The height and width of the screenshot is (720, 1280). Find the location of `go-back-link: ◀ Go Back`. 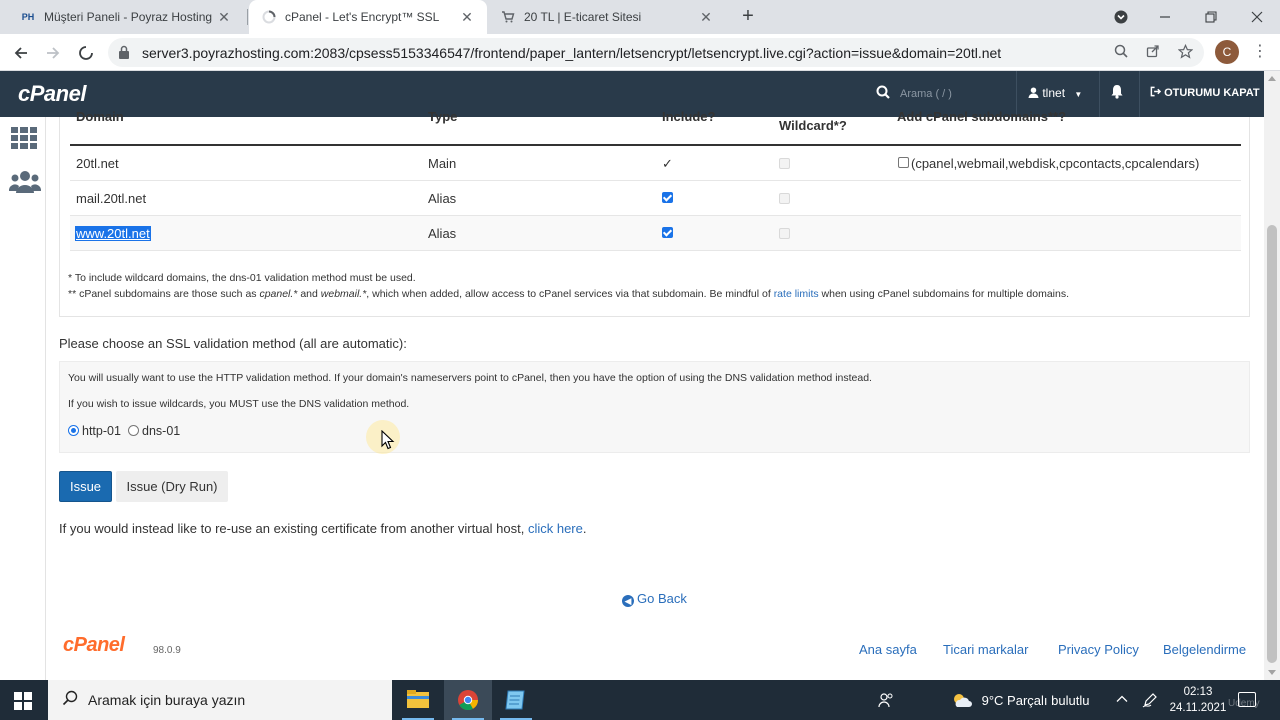

go-back-link: ◀ Go Back is located at coordinates (654, 599).